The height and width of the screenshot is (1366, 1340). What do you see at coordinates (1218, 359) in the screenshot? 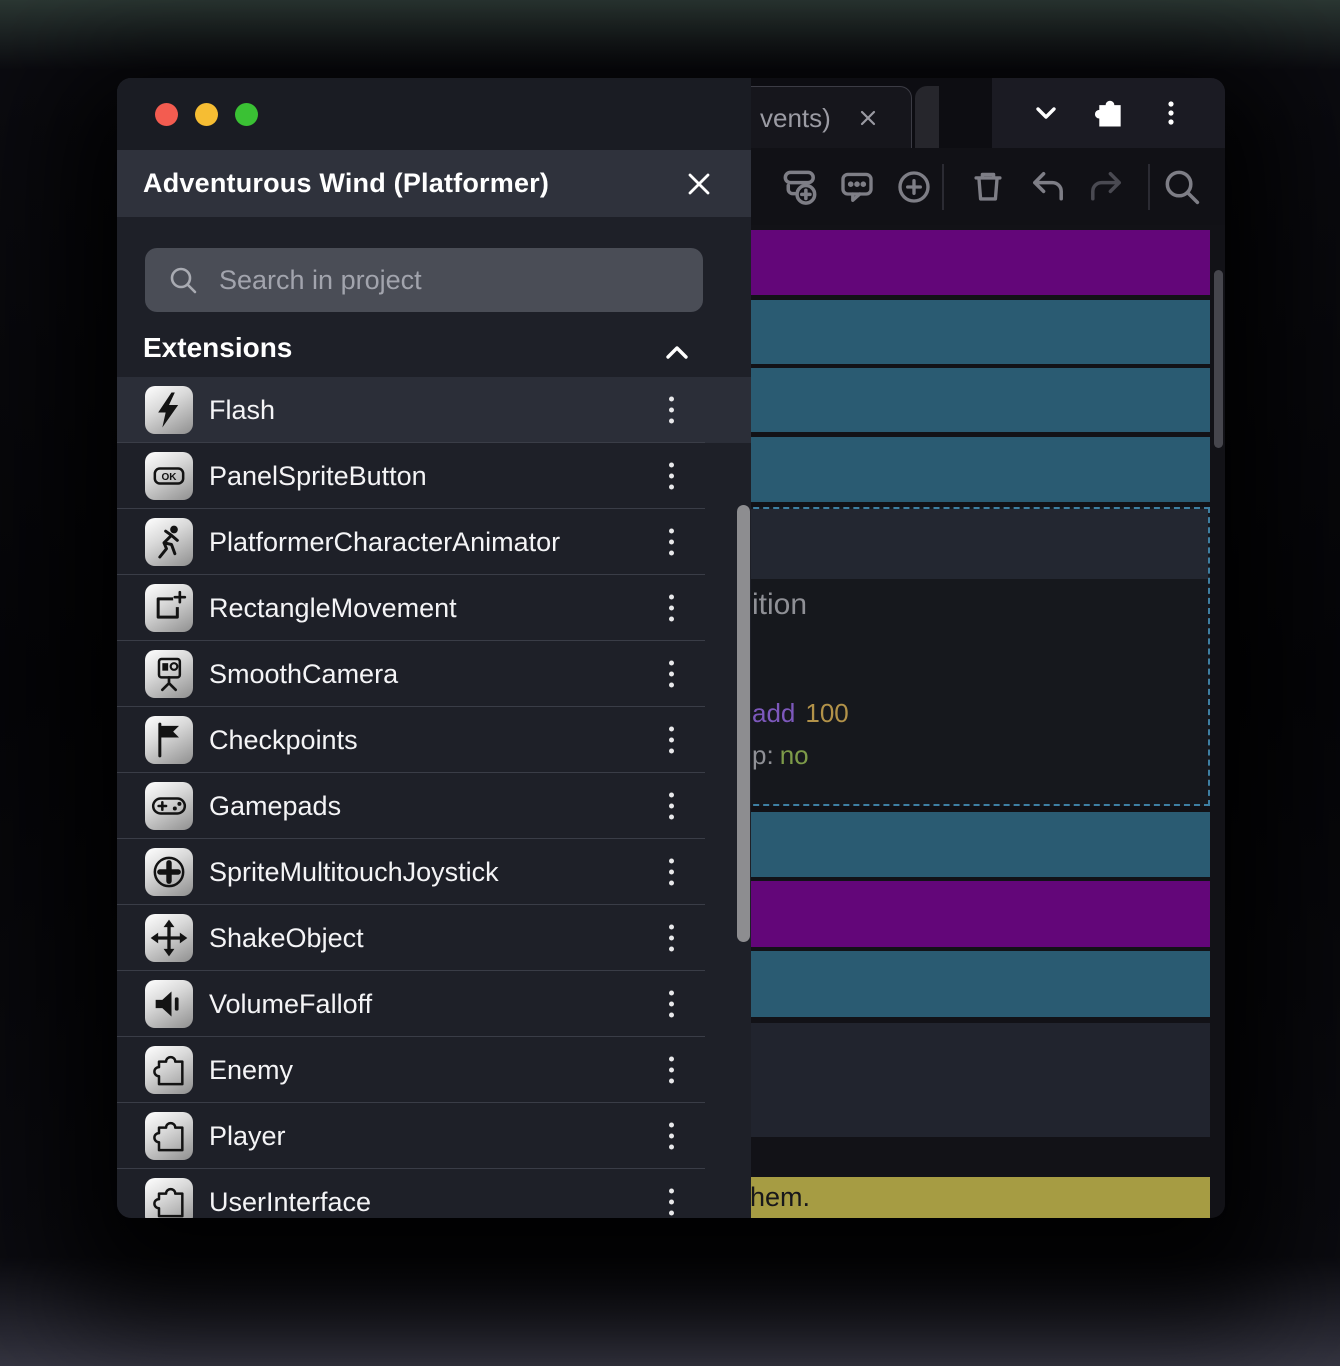
I see `events-scrollbar` at bounding box center [1218, 359].